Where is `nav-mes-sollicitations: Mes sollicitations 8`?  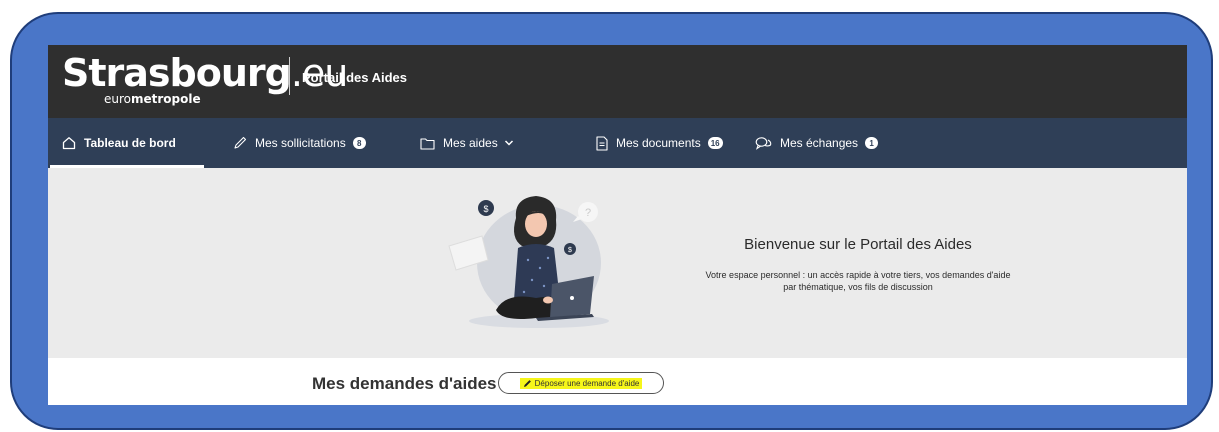
nav-mes-sollicitations: Mes sollicitations 8 is located at coordinates (299, 143).